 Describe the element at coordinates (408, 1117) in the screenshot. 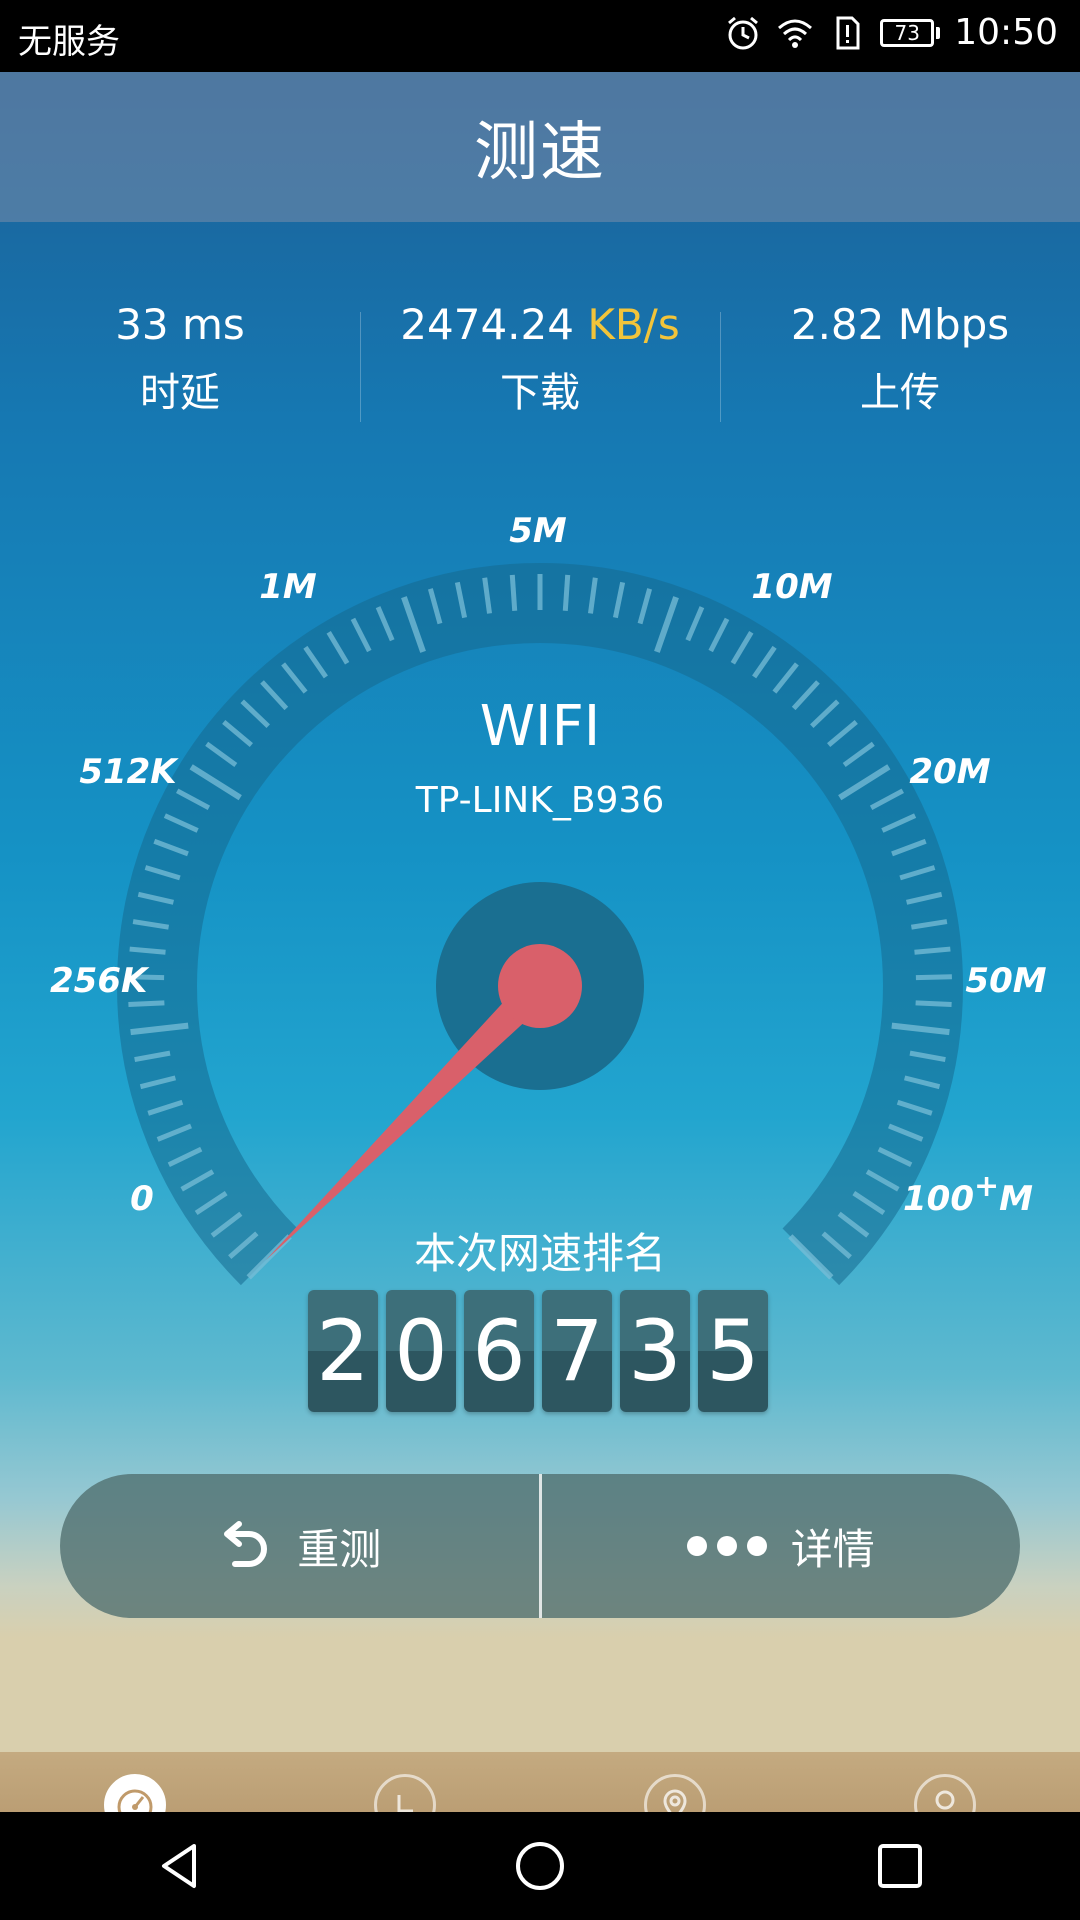

I see `gauge-needle` at that location.